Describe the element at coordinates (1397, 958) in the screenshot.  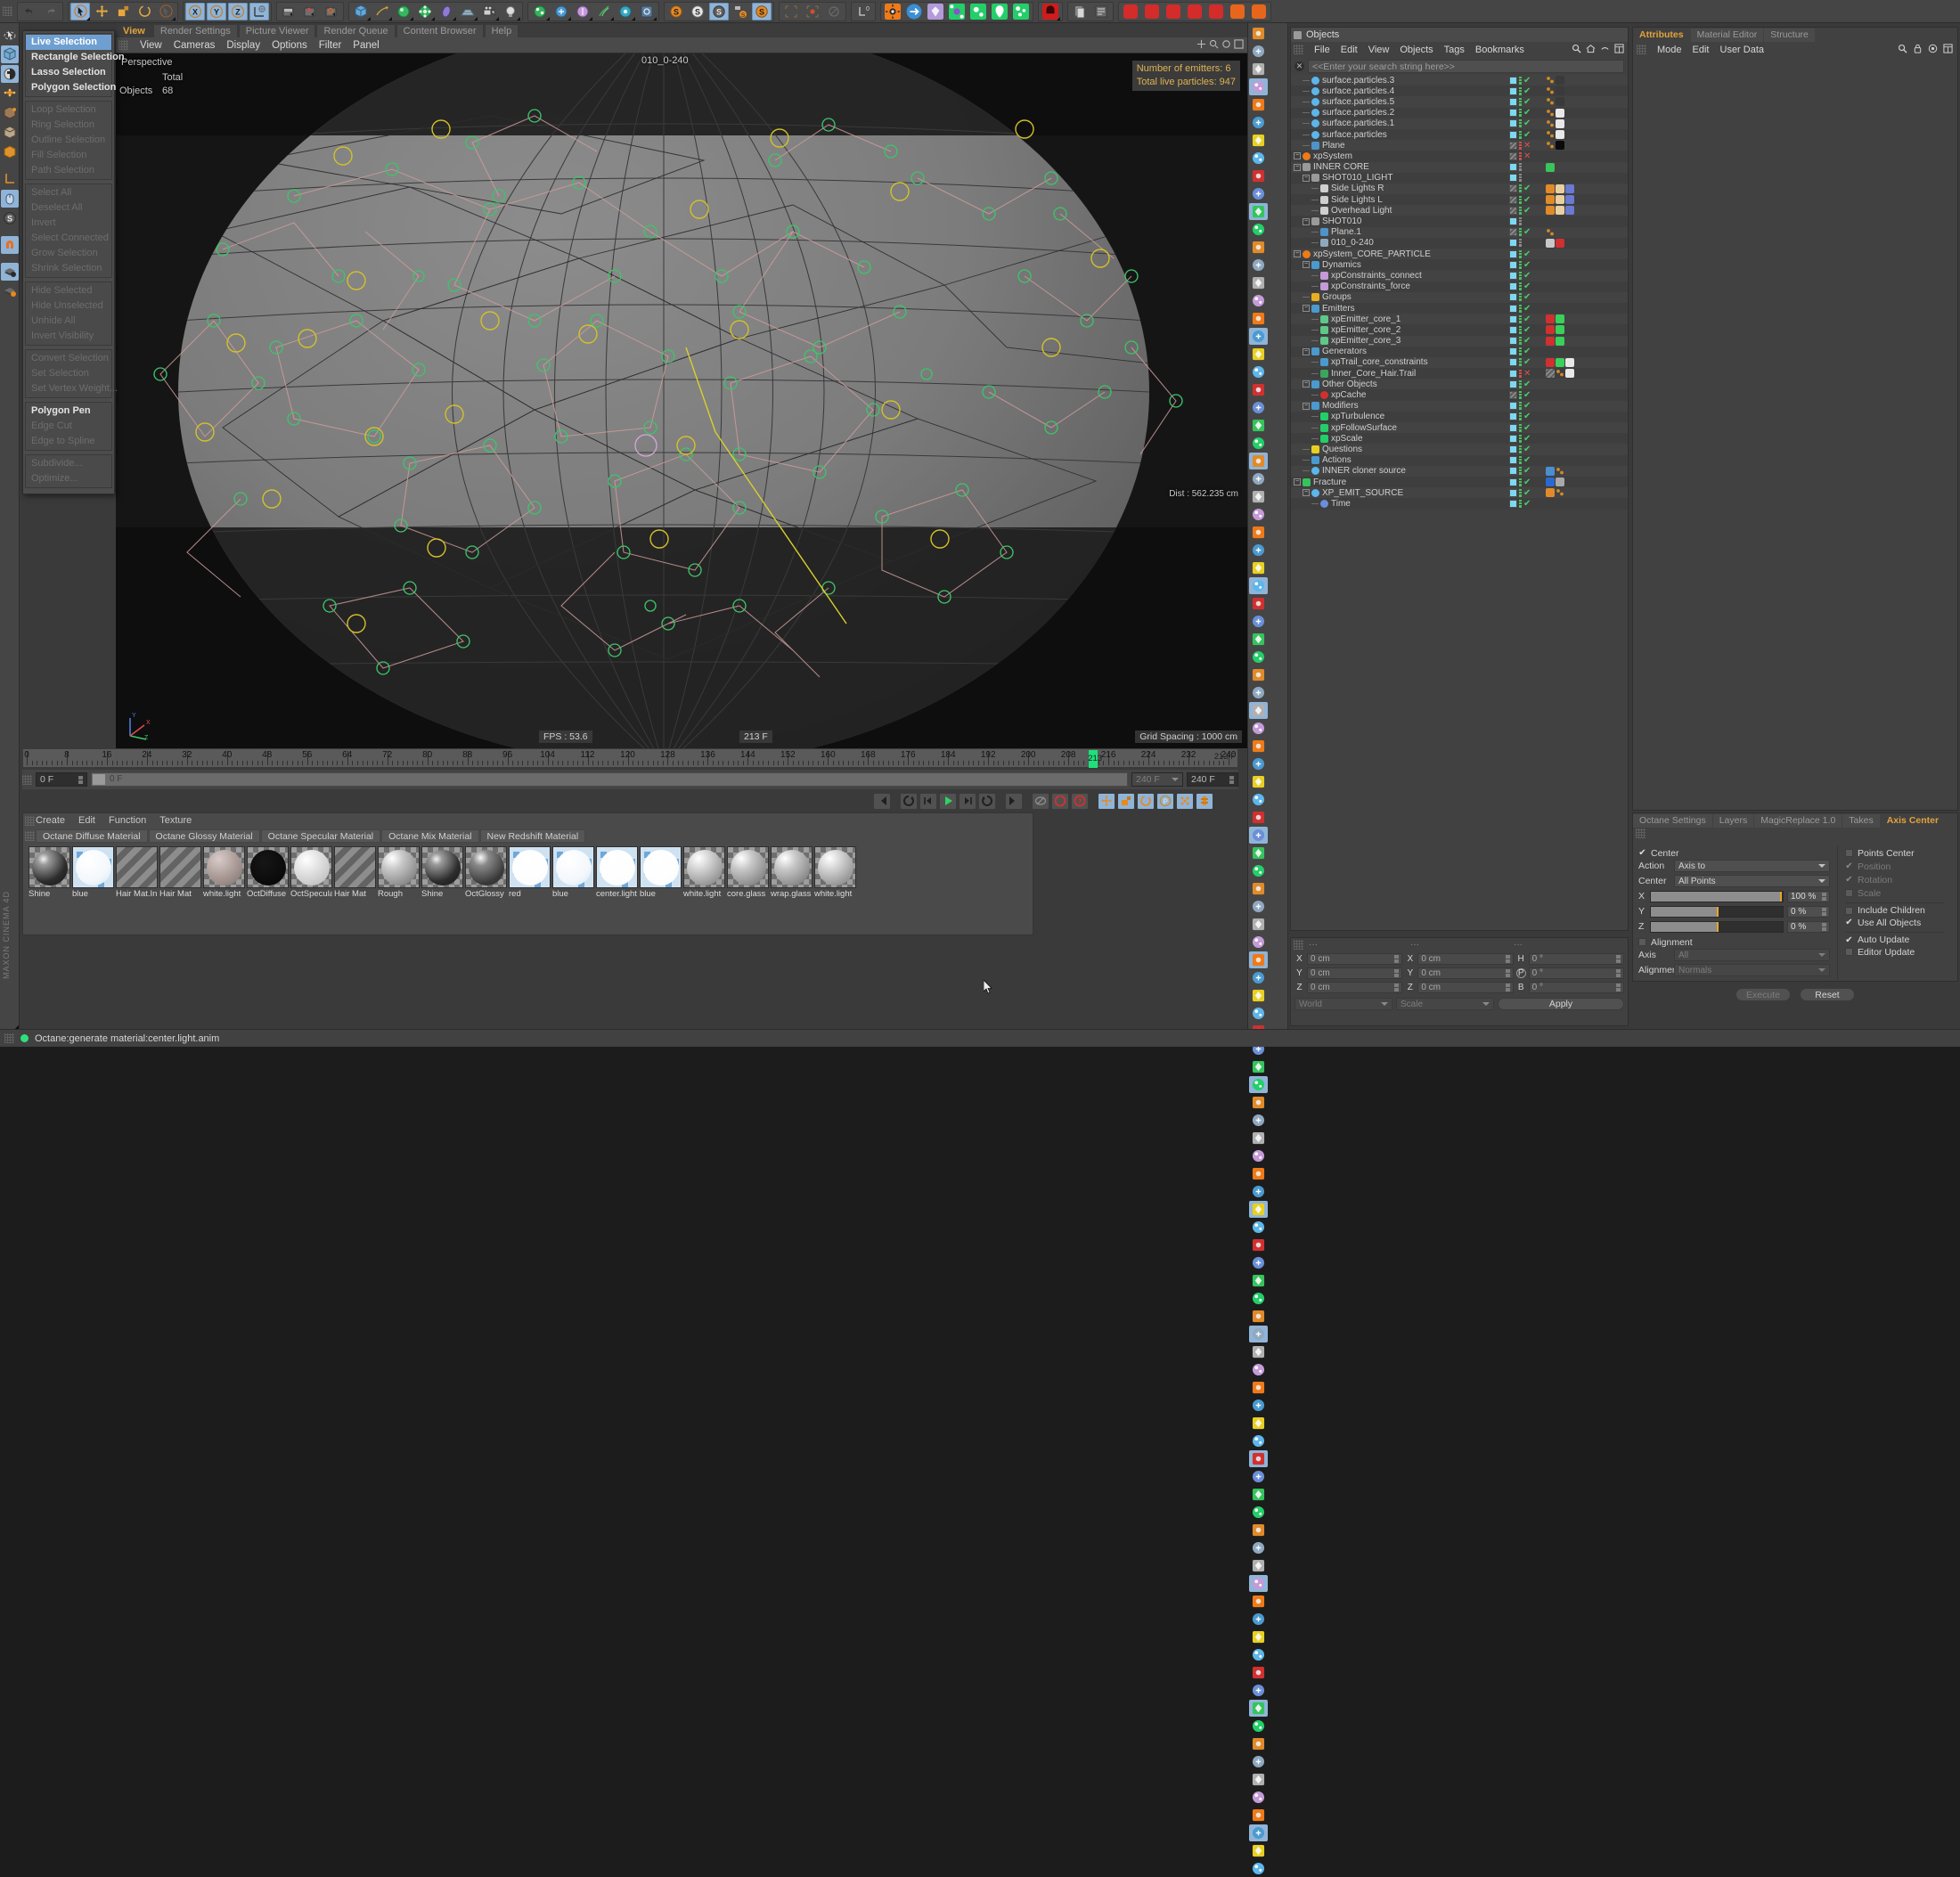
I see `coordinate-spinner` at that location.